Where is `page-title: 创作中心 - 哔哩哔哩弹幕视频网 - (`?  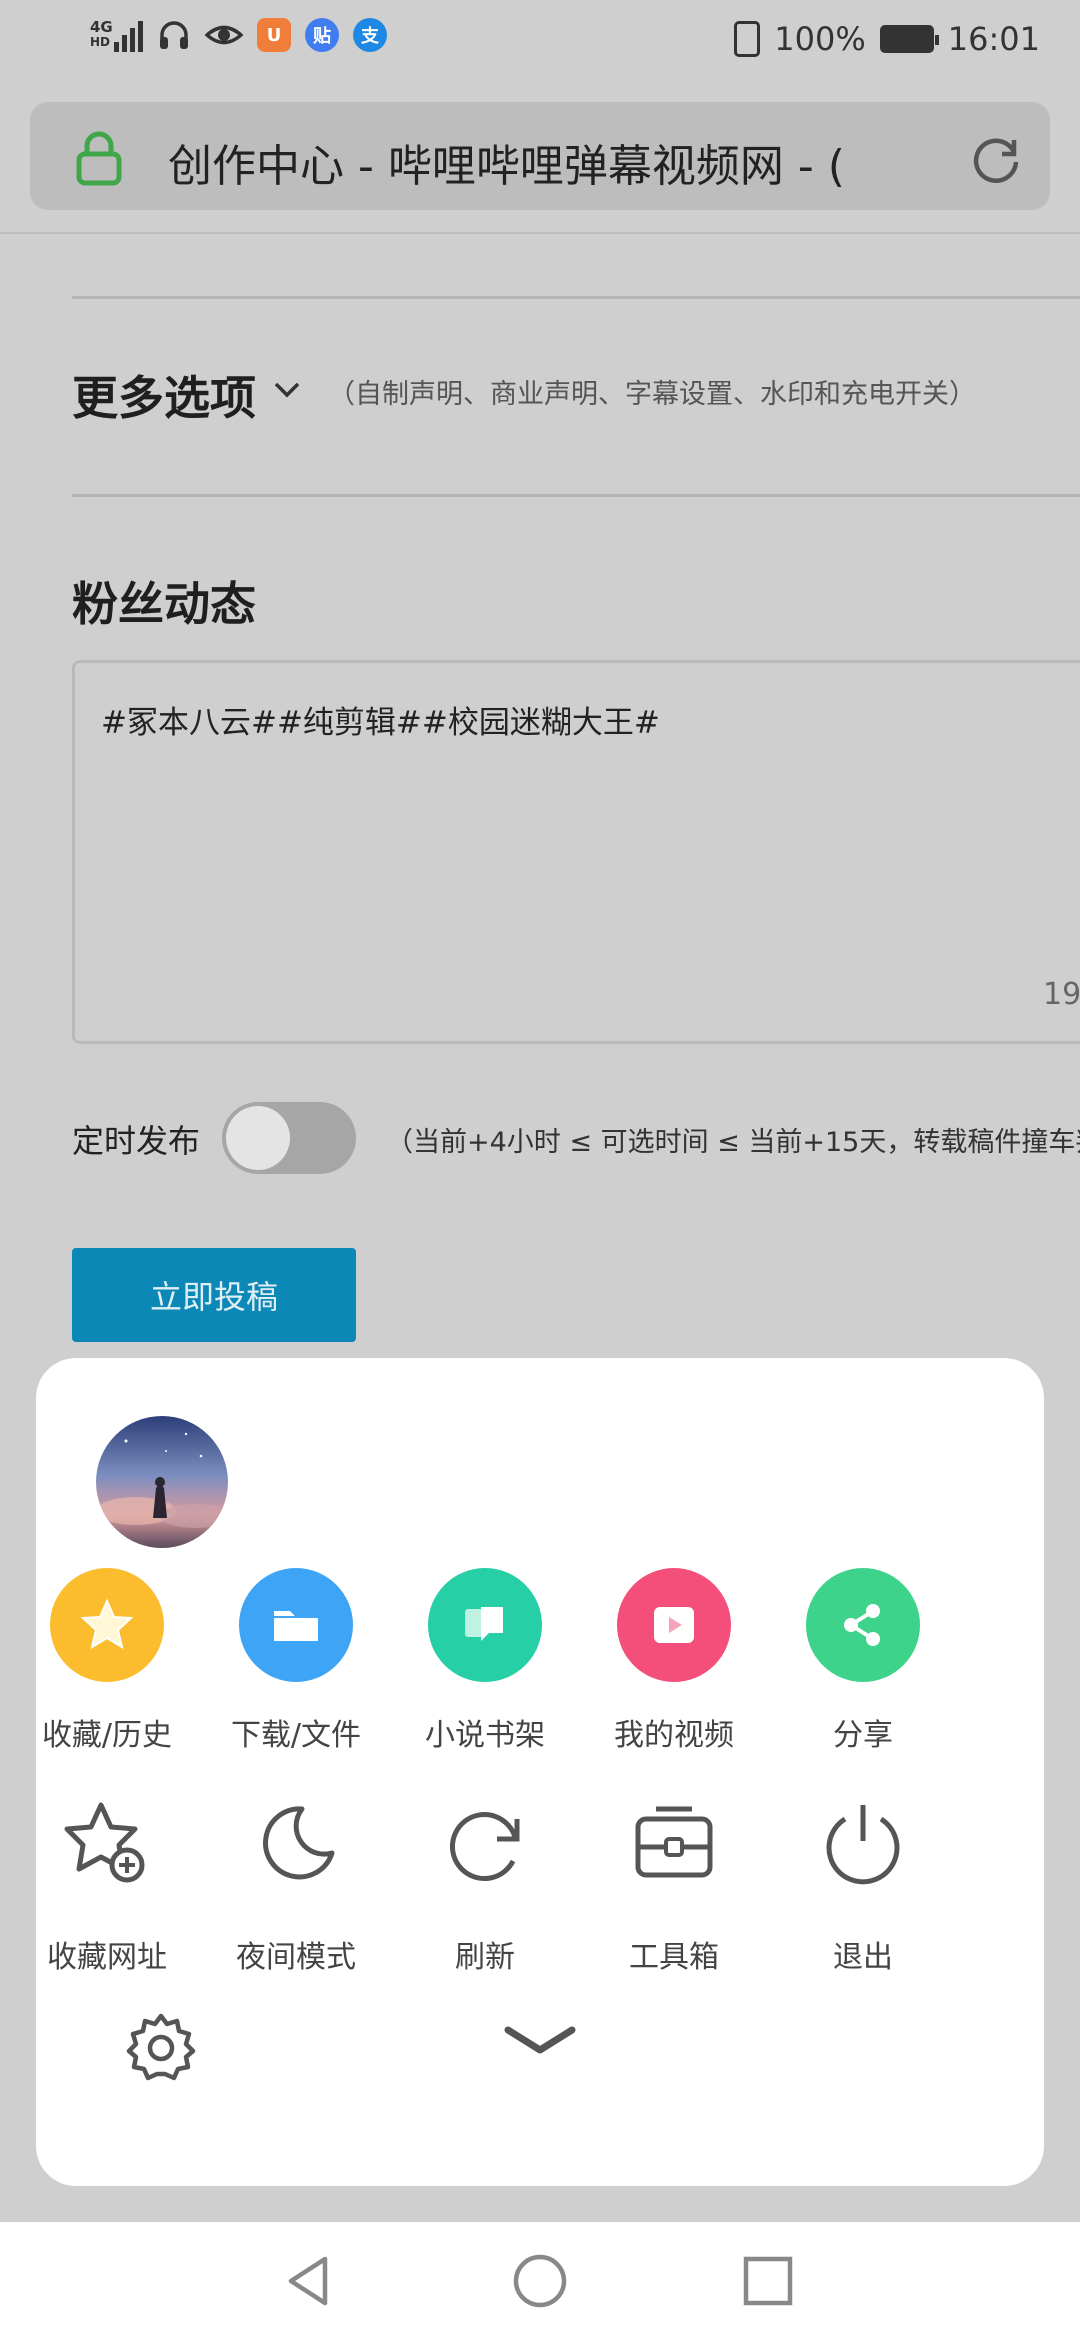
page-title: 创作中心 - 哔哩哔哩弹幕视频网 - ( is located at coordinates (568, 162).